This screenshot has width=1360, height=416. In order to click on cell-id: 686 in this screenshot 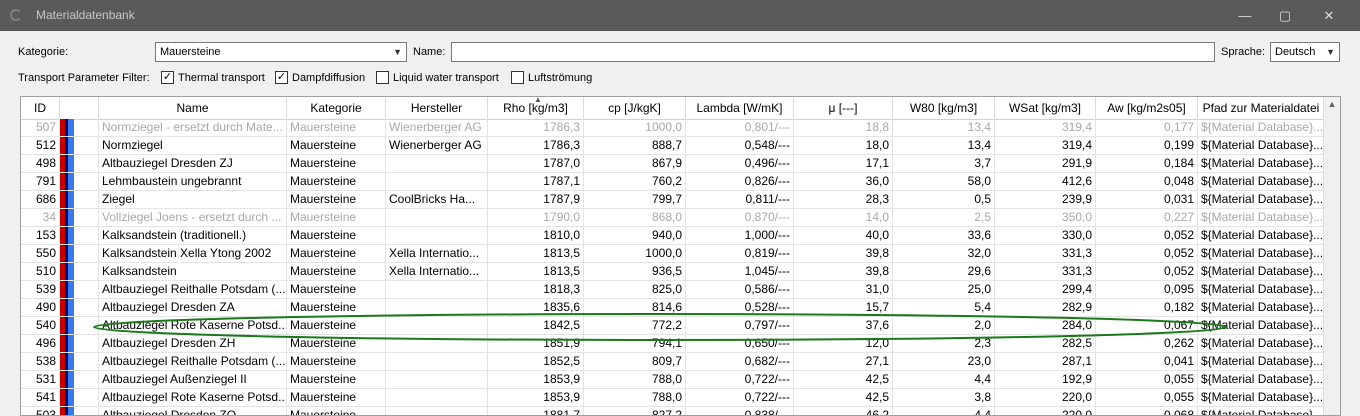, I will do `click(40, 200)`.